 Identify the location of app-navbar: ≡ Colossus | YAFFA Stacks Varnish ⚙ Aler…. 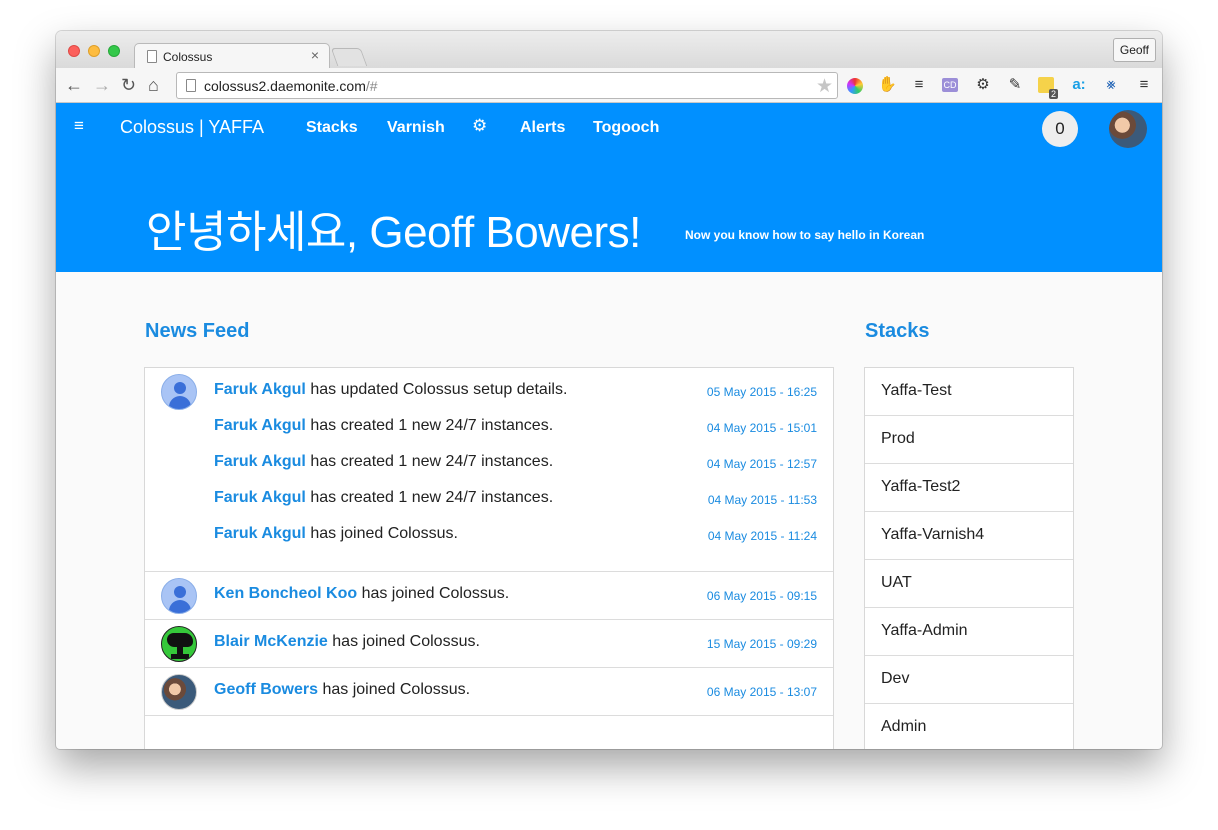
(609, 128).